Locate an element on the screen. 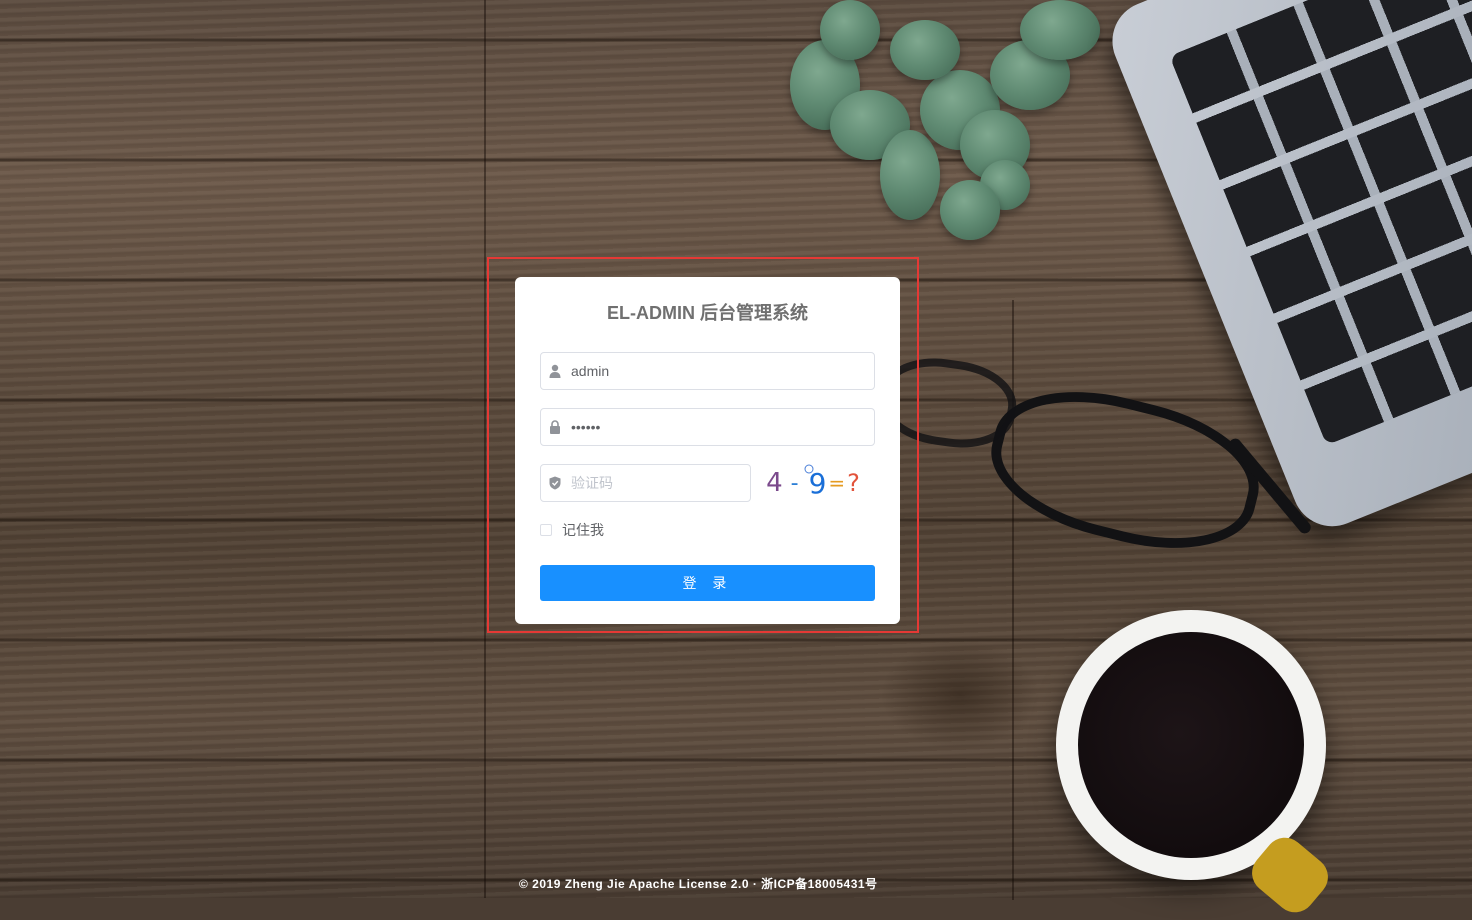 This screenshot has height=920, width=1472. remember-me-label: 记住我 is located at coordinates (583, 530).